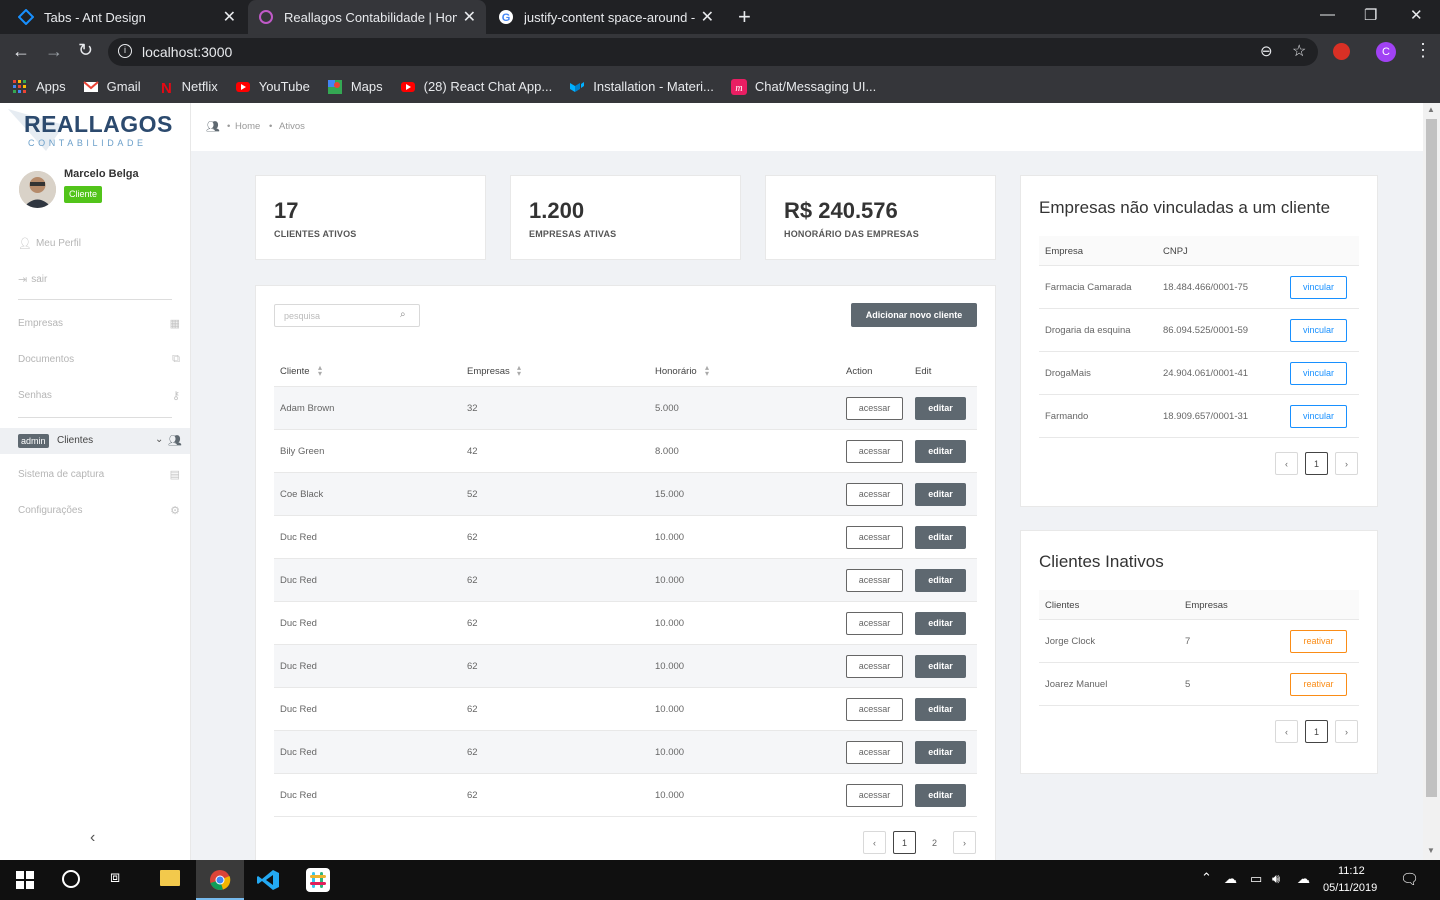  What do you see at coordinates (1327, 14) in the screenshot?
I see `minimize-icon: —` at bounding box center [1327, 14].